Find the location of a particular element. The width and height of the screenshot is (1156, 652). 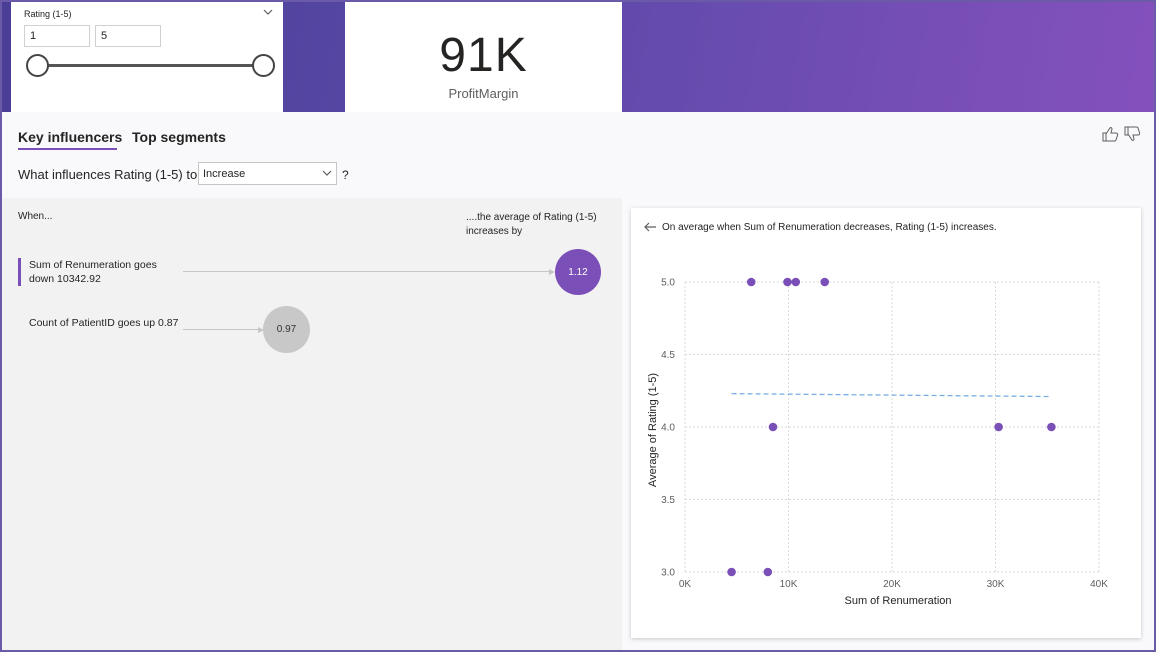

slider-track is located at coordinates (152, 65).